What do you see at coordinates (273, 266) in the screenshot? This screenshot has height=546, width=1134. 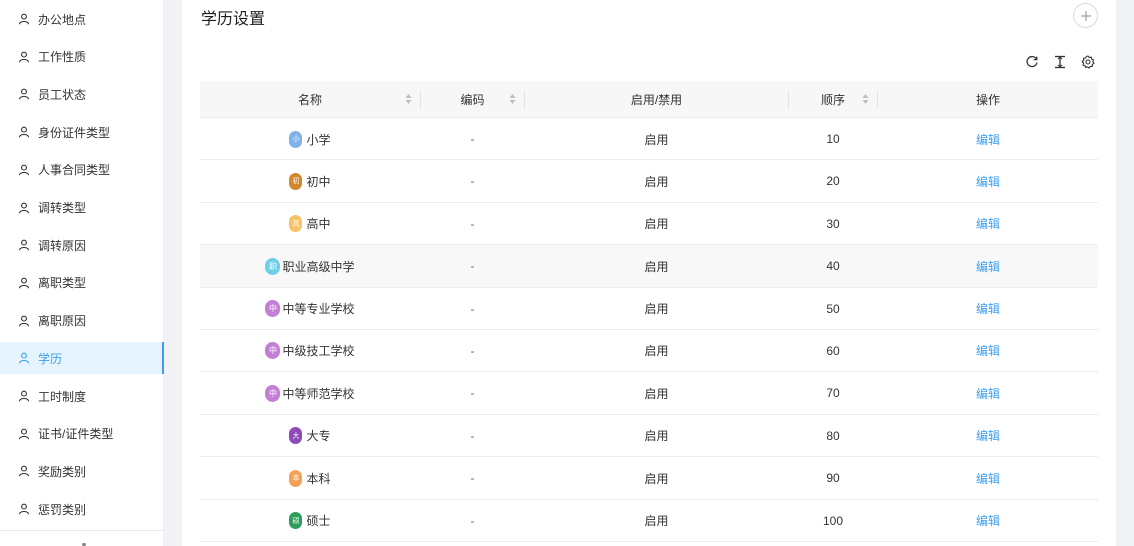 I see `avatar: 职` at bounding box center [273, 266].